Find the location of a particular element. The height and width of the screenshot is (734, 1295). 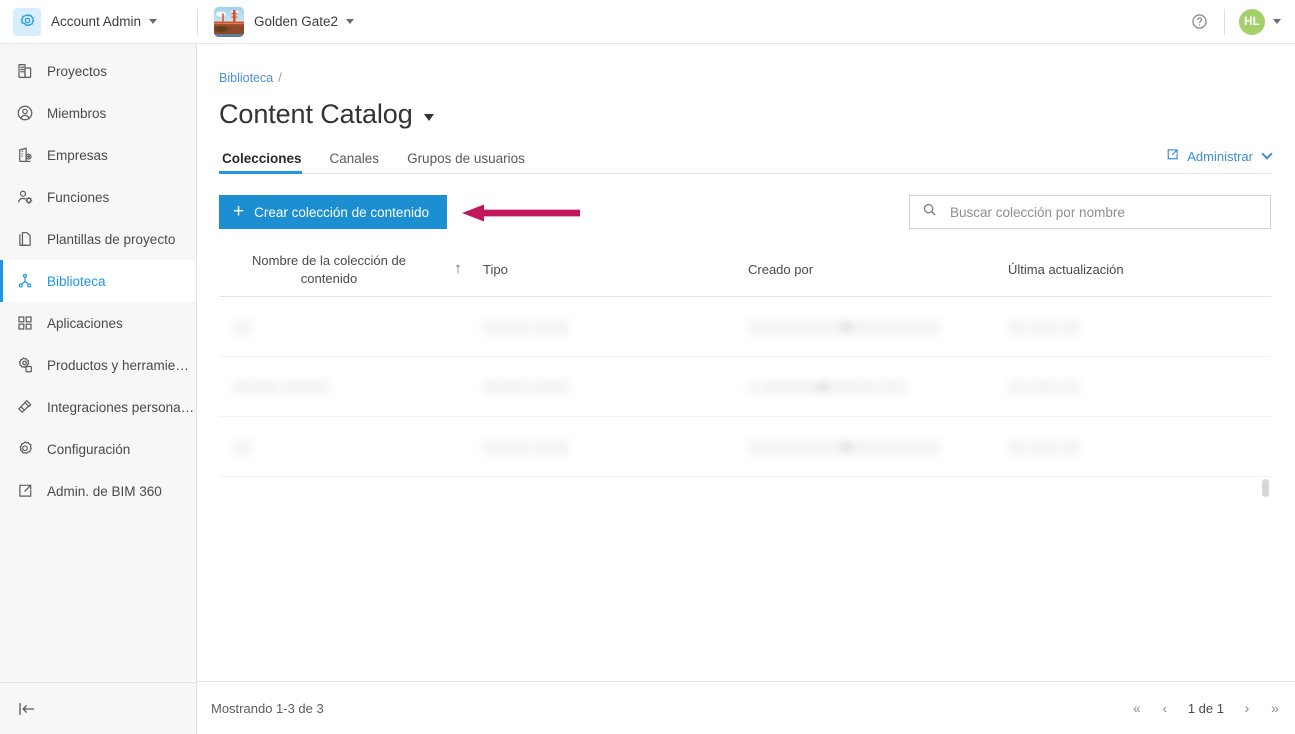

redacted-value: ░░░░░ ░░░░ is located at coordinates (526, 326).